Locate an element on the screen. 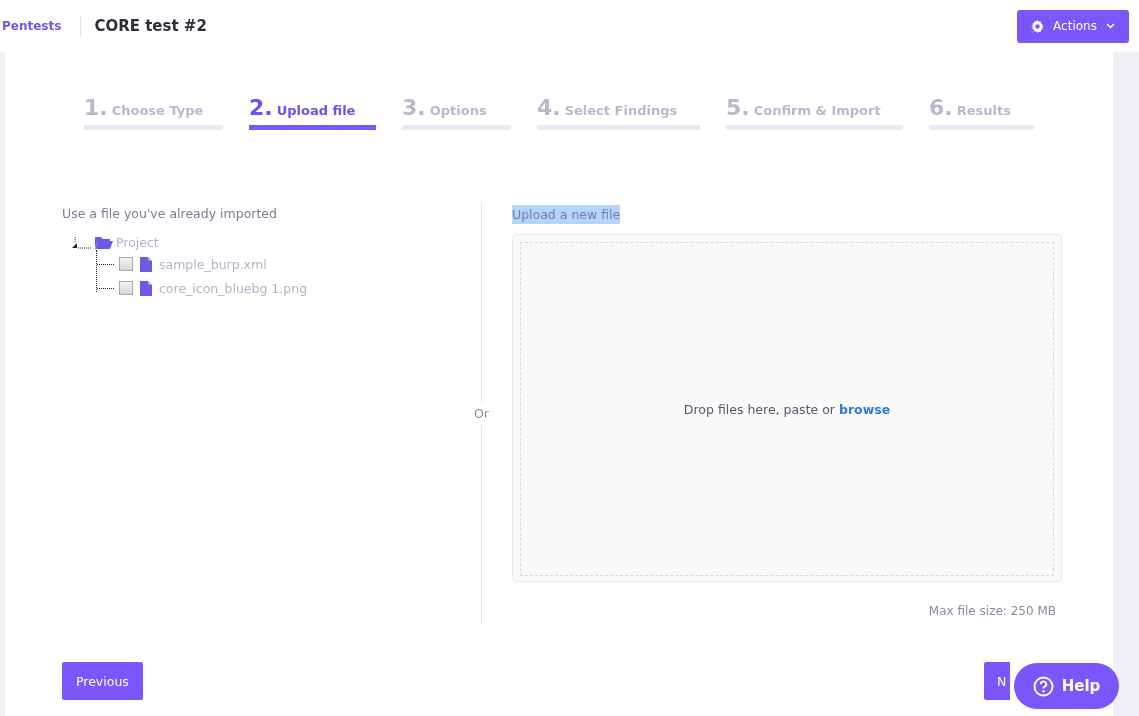 The width and height of the screenshot is (1139, 716). file-label: core_icon_bluebg 1.png is located at coordinates (233, 288).